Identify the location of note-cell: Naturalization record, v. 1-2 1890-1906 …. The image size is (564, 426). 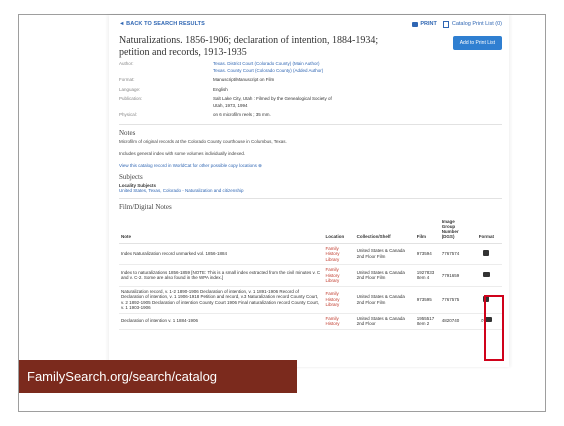
(221, 300).